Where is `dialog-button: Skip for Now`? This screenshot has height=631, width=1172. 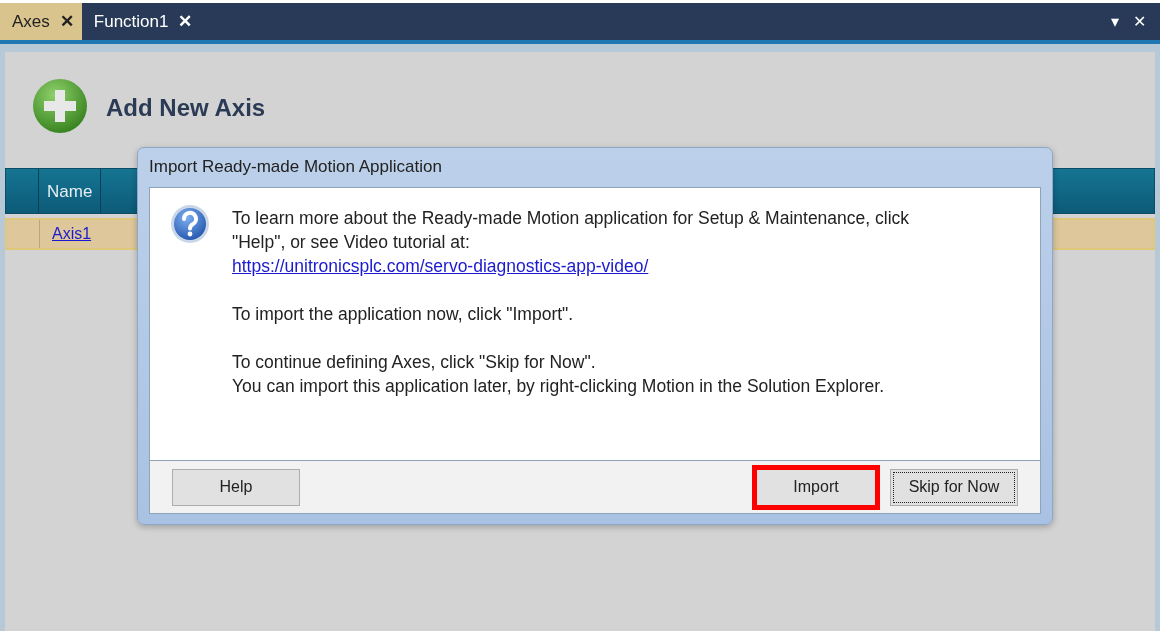 dialog-button: Skip for Now is located at coordinates (954, 487).